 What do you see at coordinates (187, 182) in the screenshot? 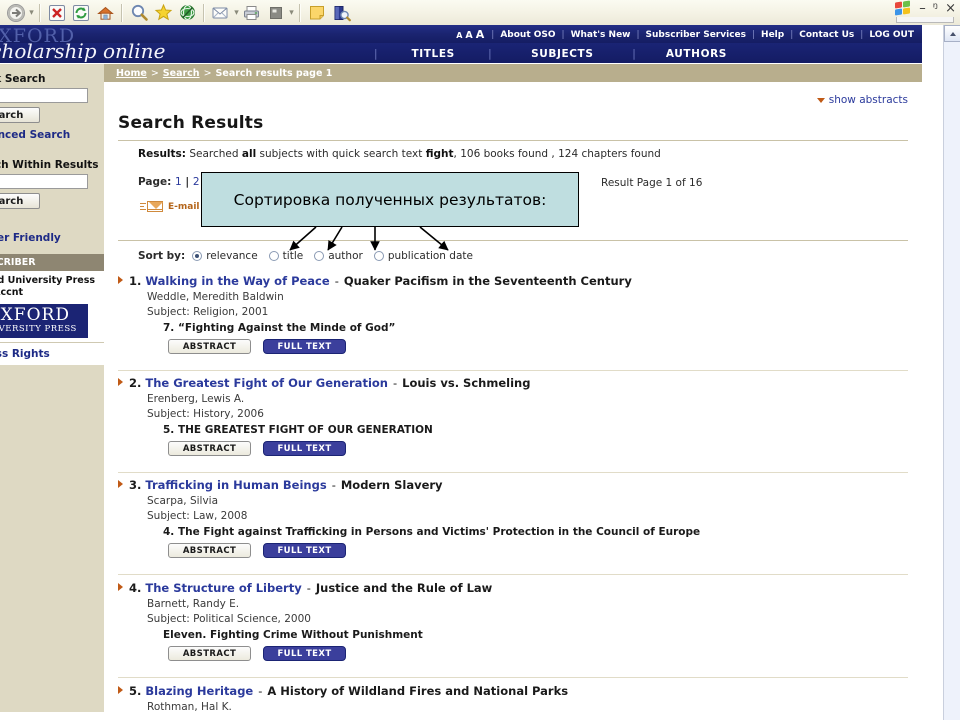
I see `page-pipe: |` at bounding box center [187, 182].